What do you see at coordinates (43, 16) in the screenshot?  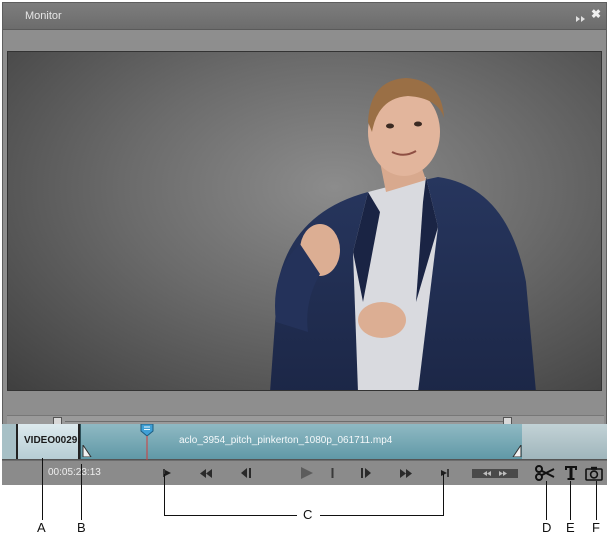 I see `panel-title: Monitor` at bounding box center [43, 16].